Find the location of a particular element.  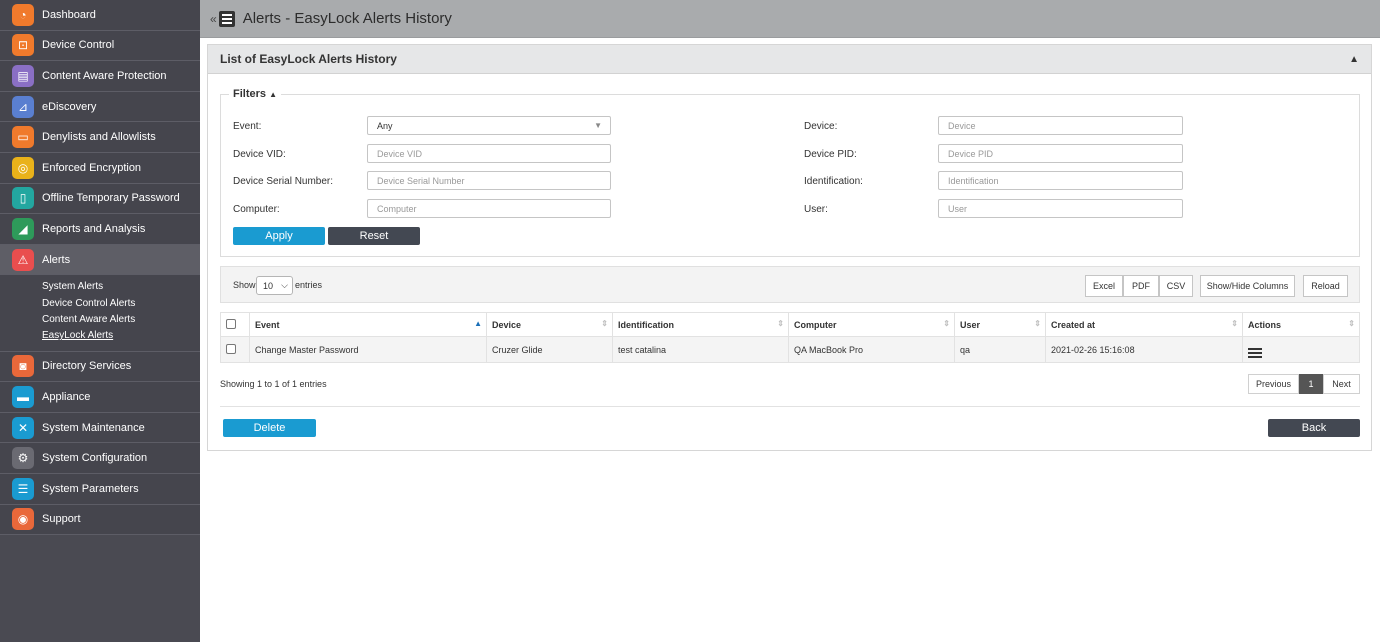

device-pid-input: Device PID is located at coordinates (1060, 153).